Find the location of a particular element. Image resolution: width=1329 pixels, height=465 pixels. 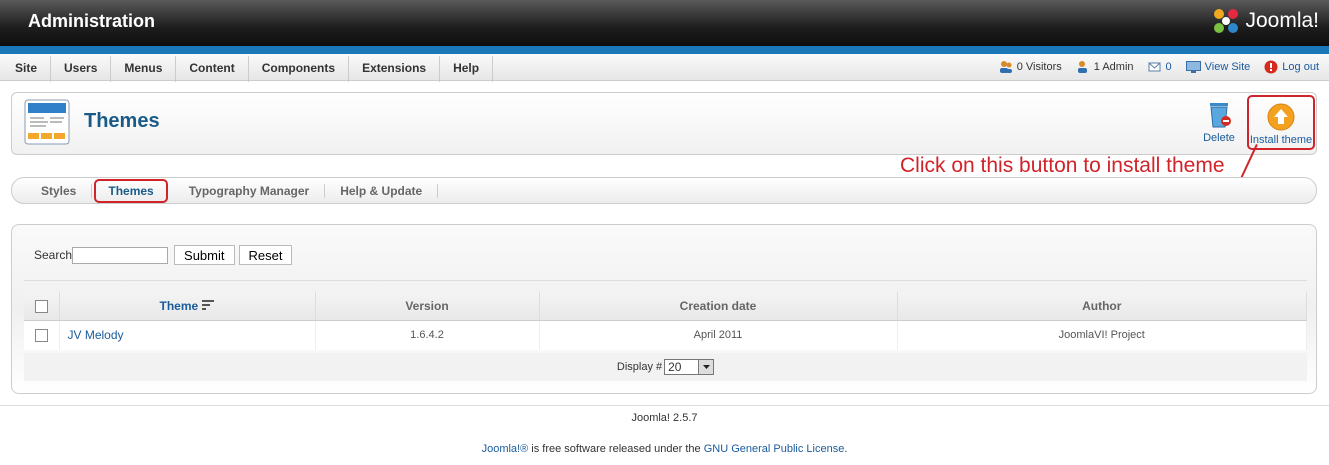

row-checkbox is located at coordinates (41, 335).